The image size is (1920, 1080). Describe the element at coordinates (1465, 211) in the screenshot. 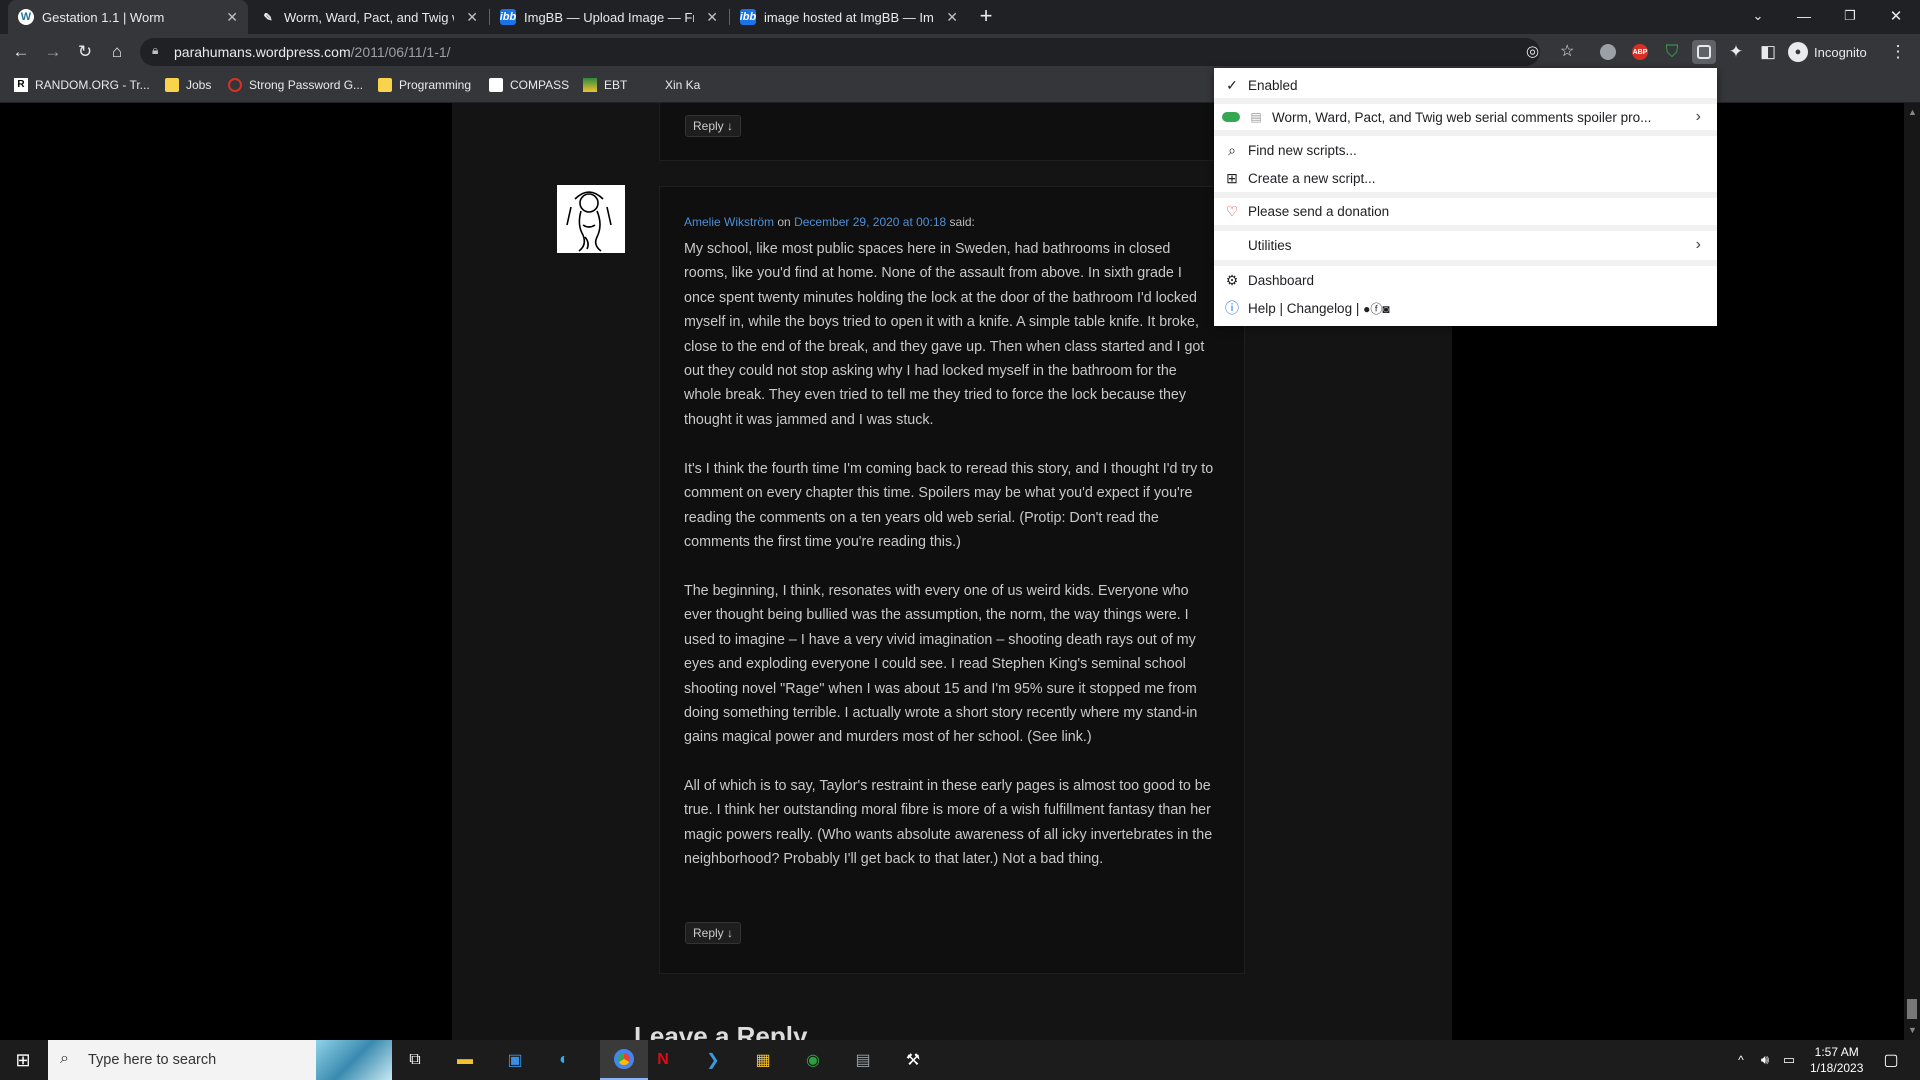

I see `menu-donation: ♡ Please send a donation` at that location.